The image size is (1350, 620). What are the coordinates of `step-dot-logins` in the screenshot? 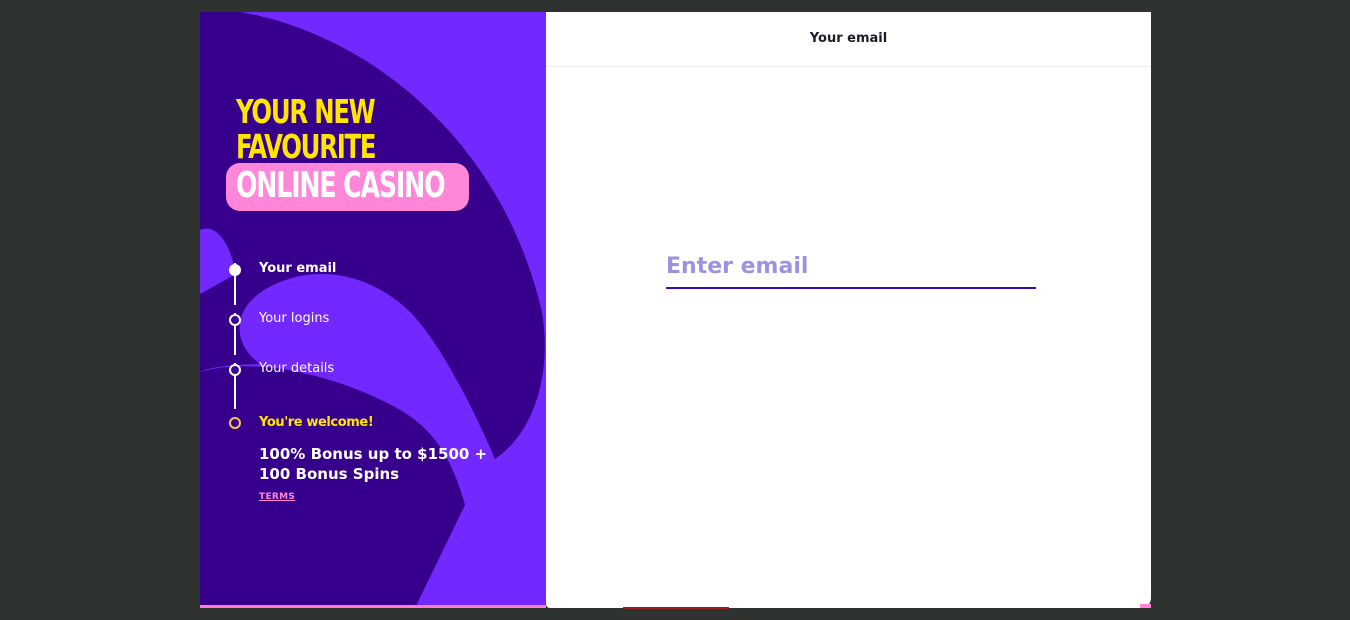 It's located at (235, 320).